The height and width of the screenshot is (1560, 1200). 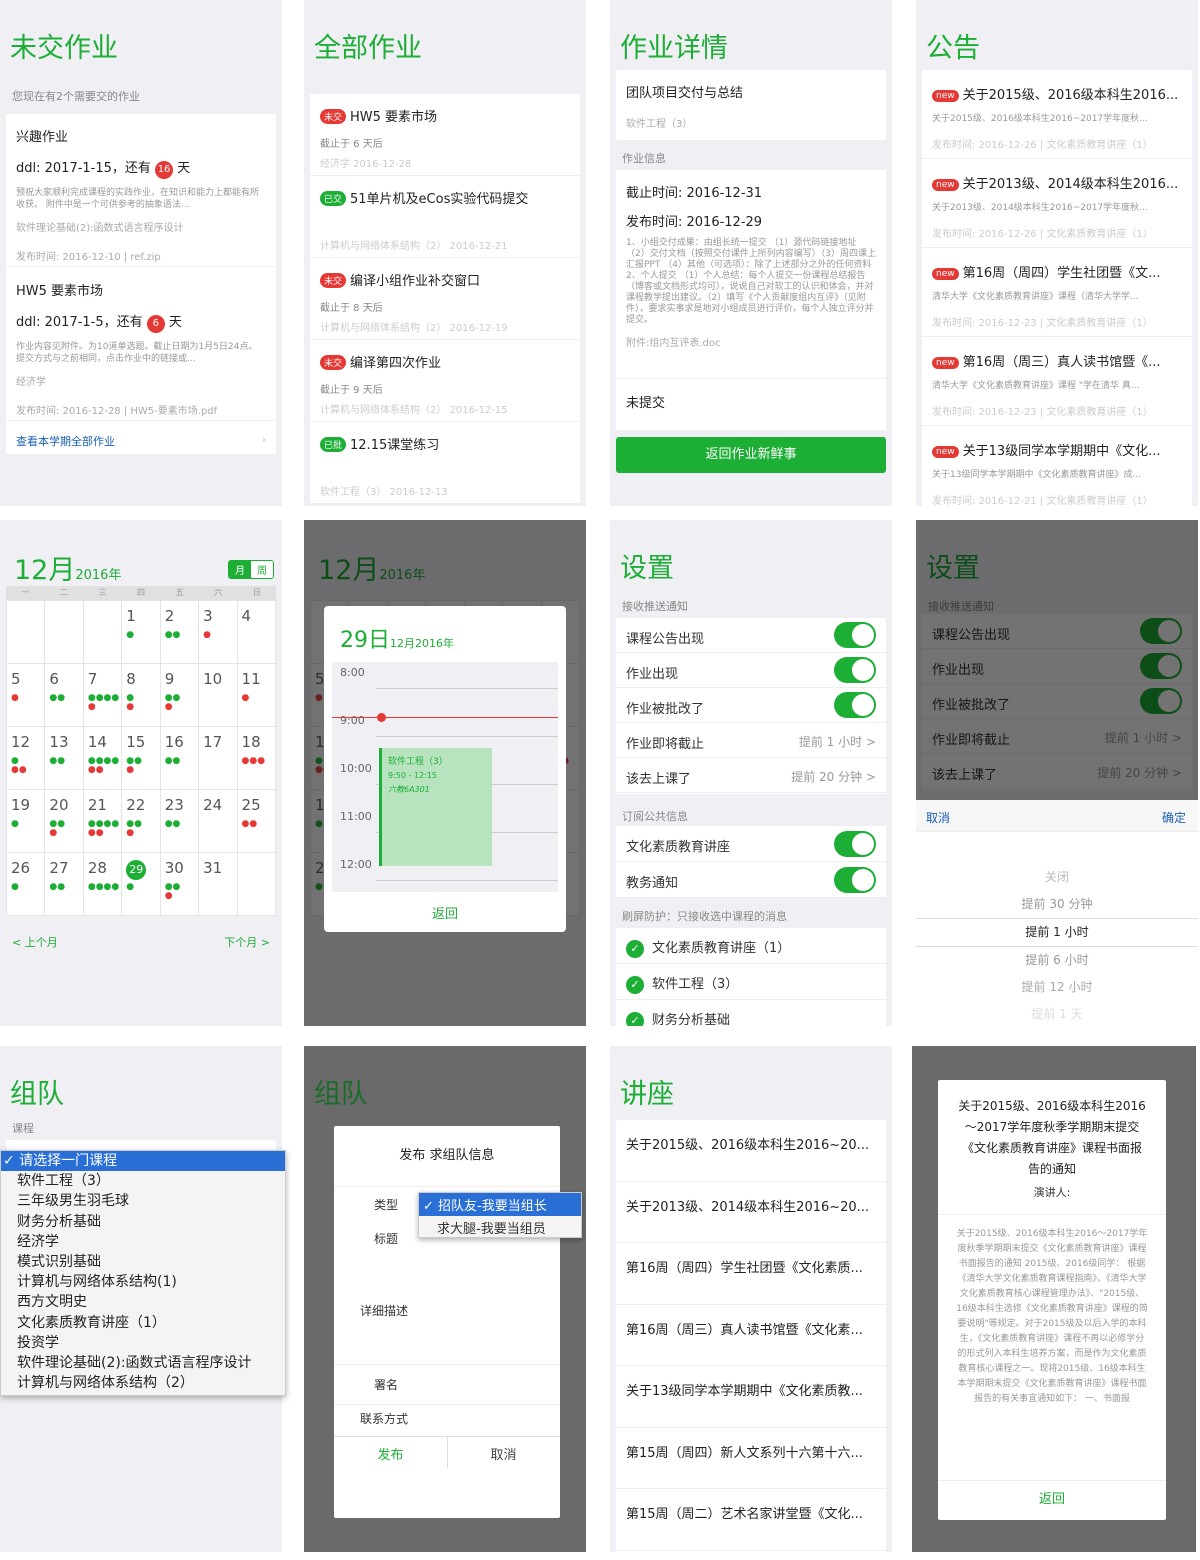 What do you see at coordinates (35, 942) in the screenshot?
I see `prev-month-button: < 上个月` at bounding box center [35, 942].